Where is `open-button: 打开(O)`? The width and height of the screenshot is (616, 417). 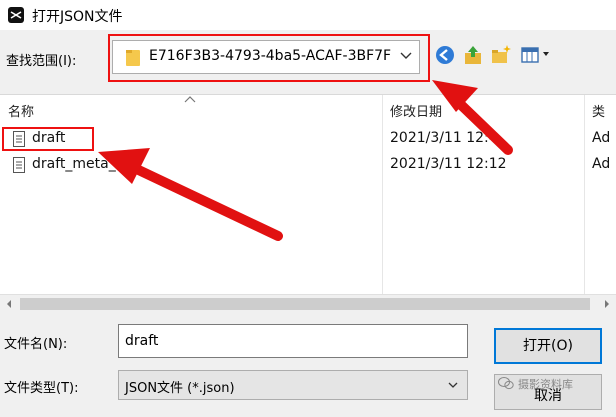 open-button: 打开(O) is located at coordinates (548, 346).